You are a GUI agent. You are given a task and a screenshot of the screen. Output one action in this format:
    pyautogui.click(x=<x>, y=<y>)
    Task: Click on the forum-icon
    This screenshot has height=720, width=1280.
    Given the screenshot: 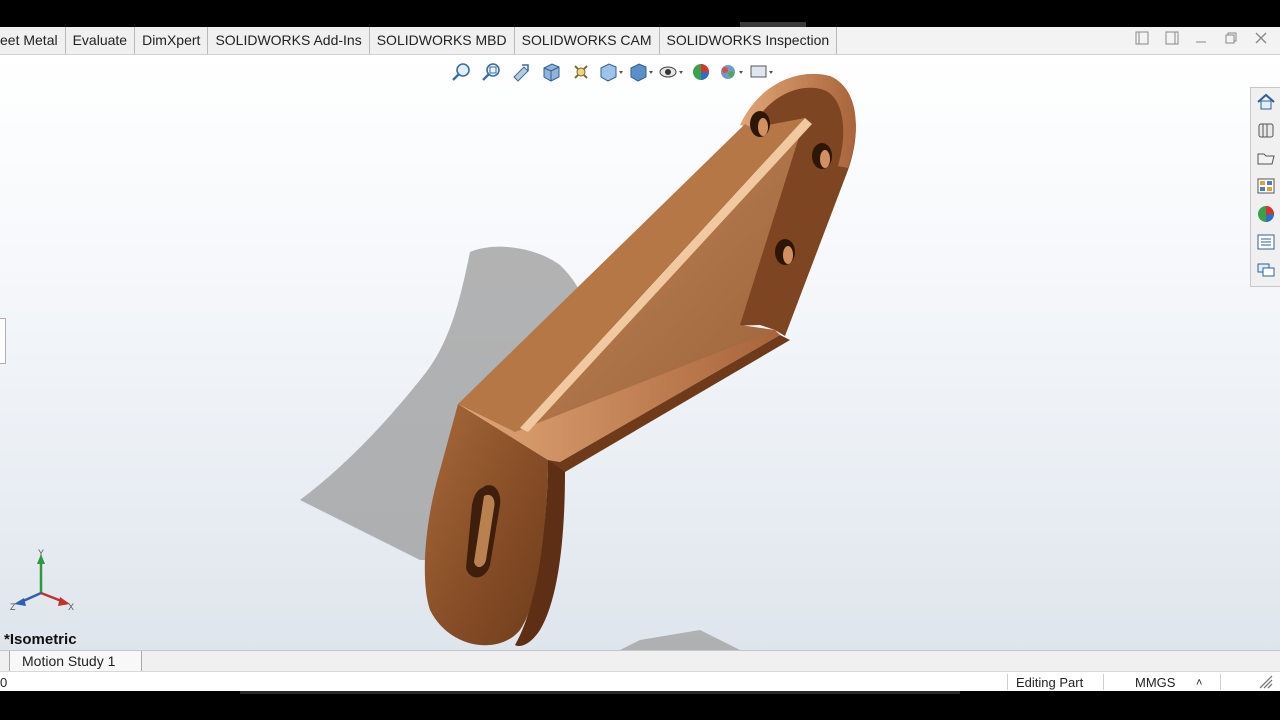 What is the action you would take?
    pyautogui.click(x=1265, y=270)
    